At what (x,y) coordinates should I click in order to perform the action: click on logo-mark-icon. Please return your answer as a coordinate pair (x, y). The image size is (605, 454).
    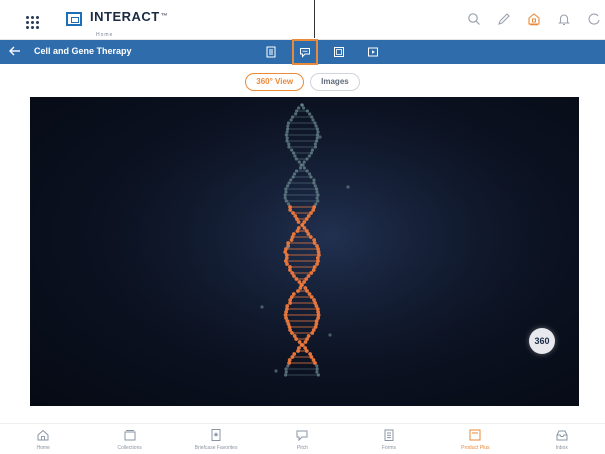
    Looking at the image, I should click on (74, 19).